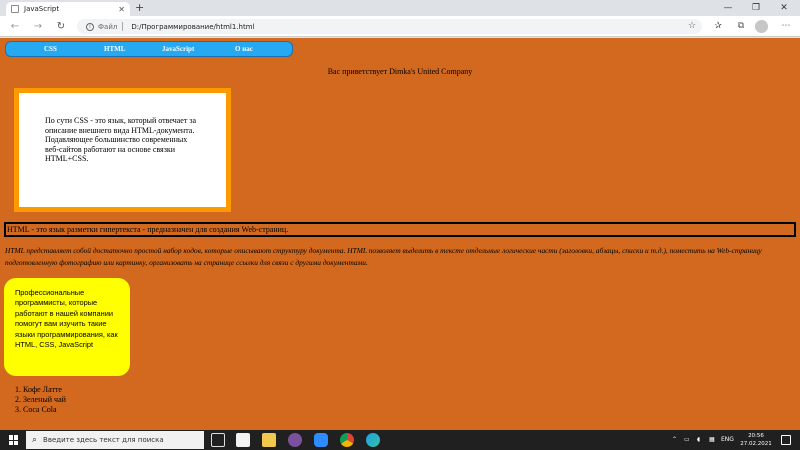  What do you see at coordinates (400, 71) in the screenshot?
I see `greeting-heading: Вас приветствует Dimka's United Company` at bounding box center [400, 71].